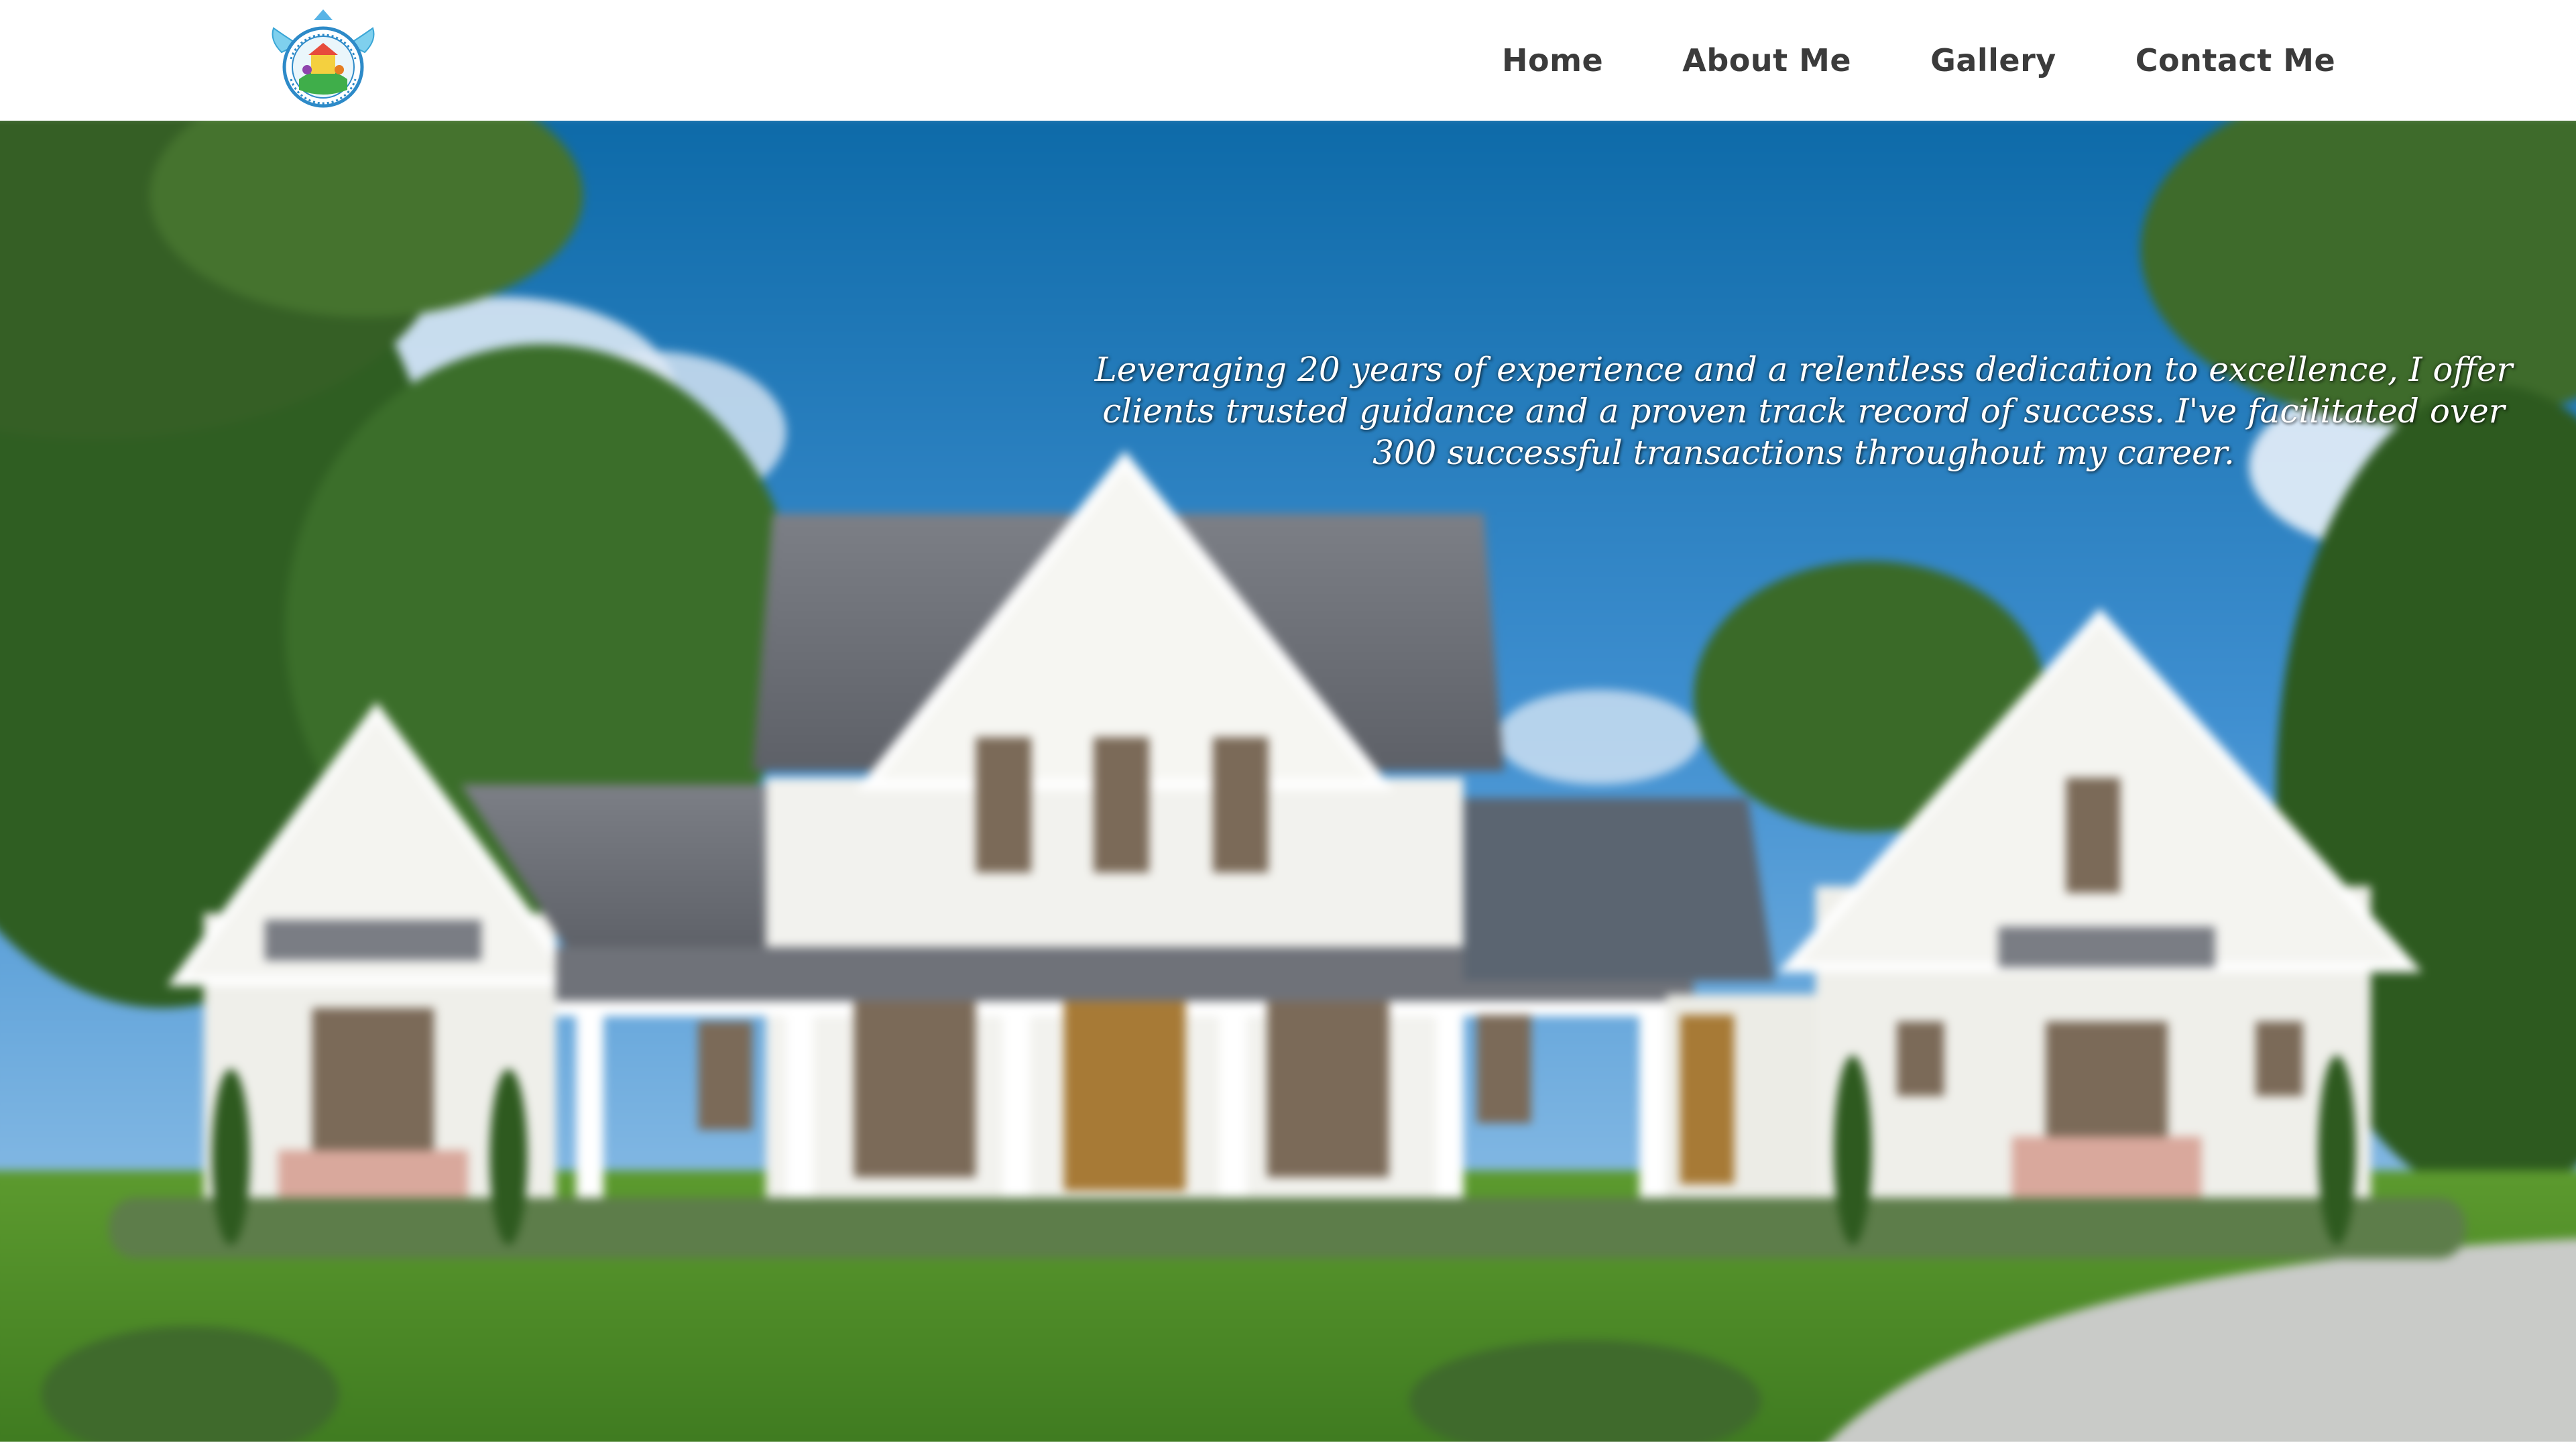 The height and width of the screenshot is (1449, 2576). I want to click on nav-about-me-link: About Me, so click(1766, 60).